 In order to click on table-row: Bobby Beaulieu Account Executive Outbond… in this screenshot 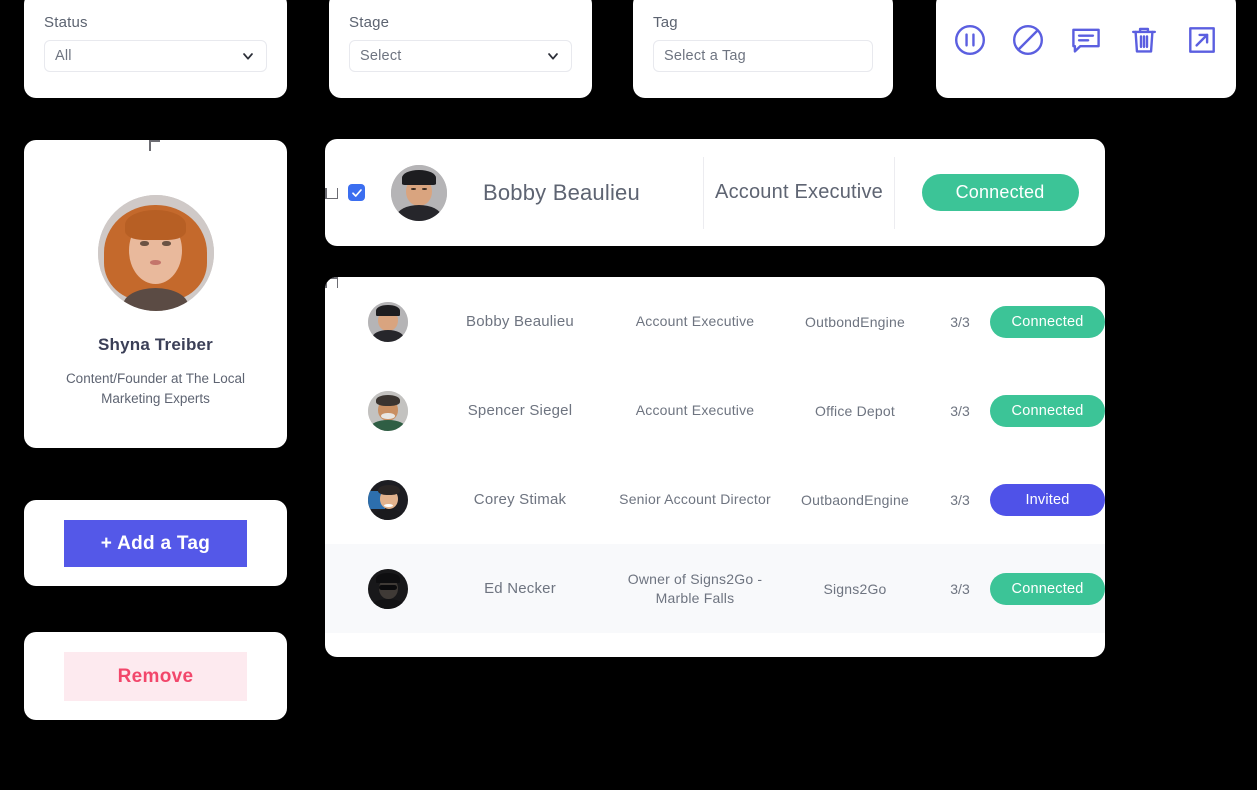, I will do `click(715, 321)`.